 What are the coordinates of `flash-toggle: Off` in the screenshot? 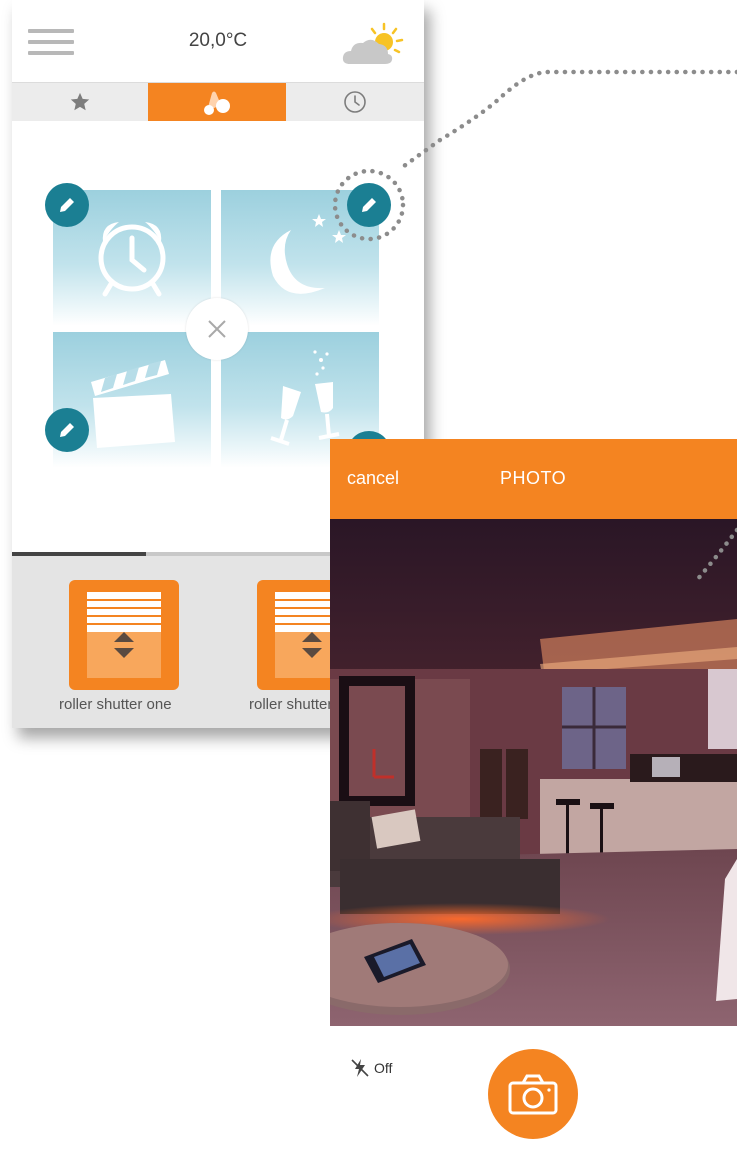 It's located at (370, 1068).